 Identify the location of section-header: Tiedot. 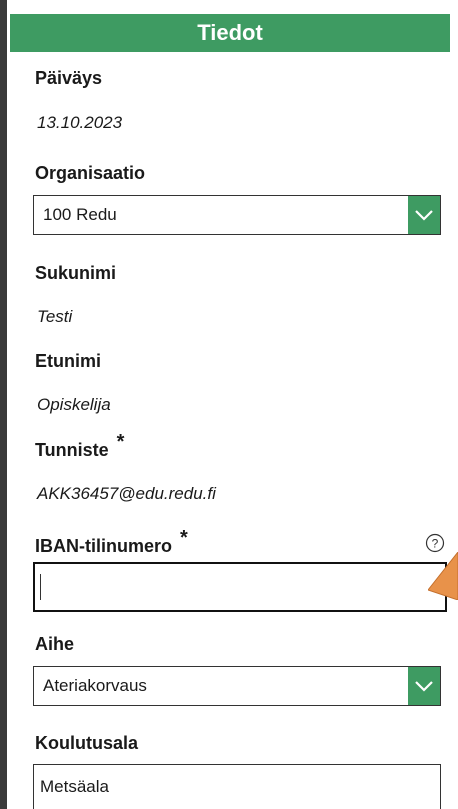
(230, 33).